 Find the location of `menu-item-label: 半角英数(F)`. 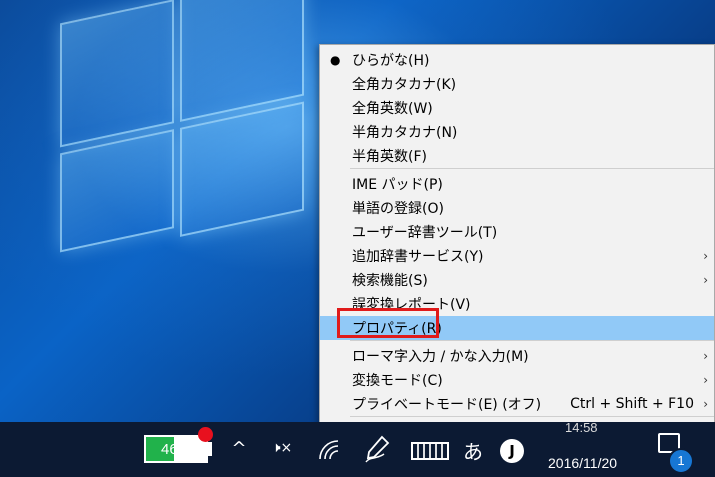

menu-item-label: 半角英数(F) is located at coordinates (389, 157).